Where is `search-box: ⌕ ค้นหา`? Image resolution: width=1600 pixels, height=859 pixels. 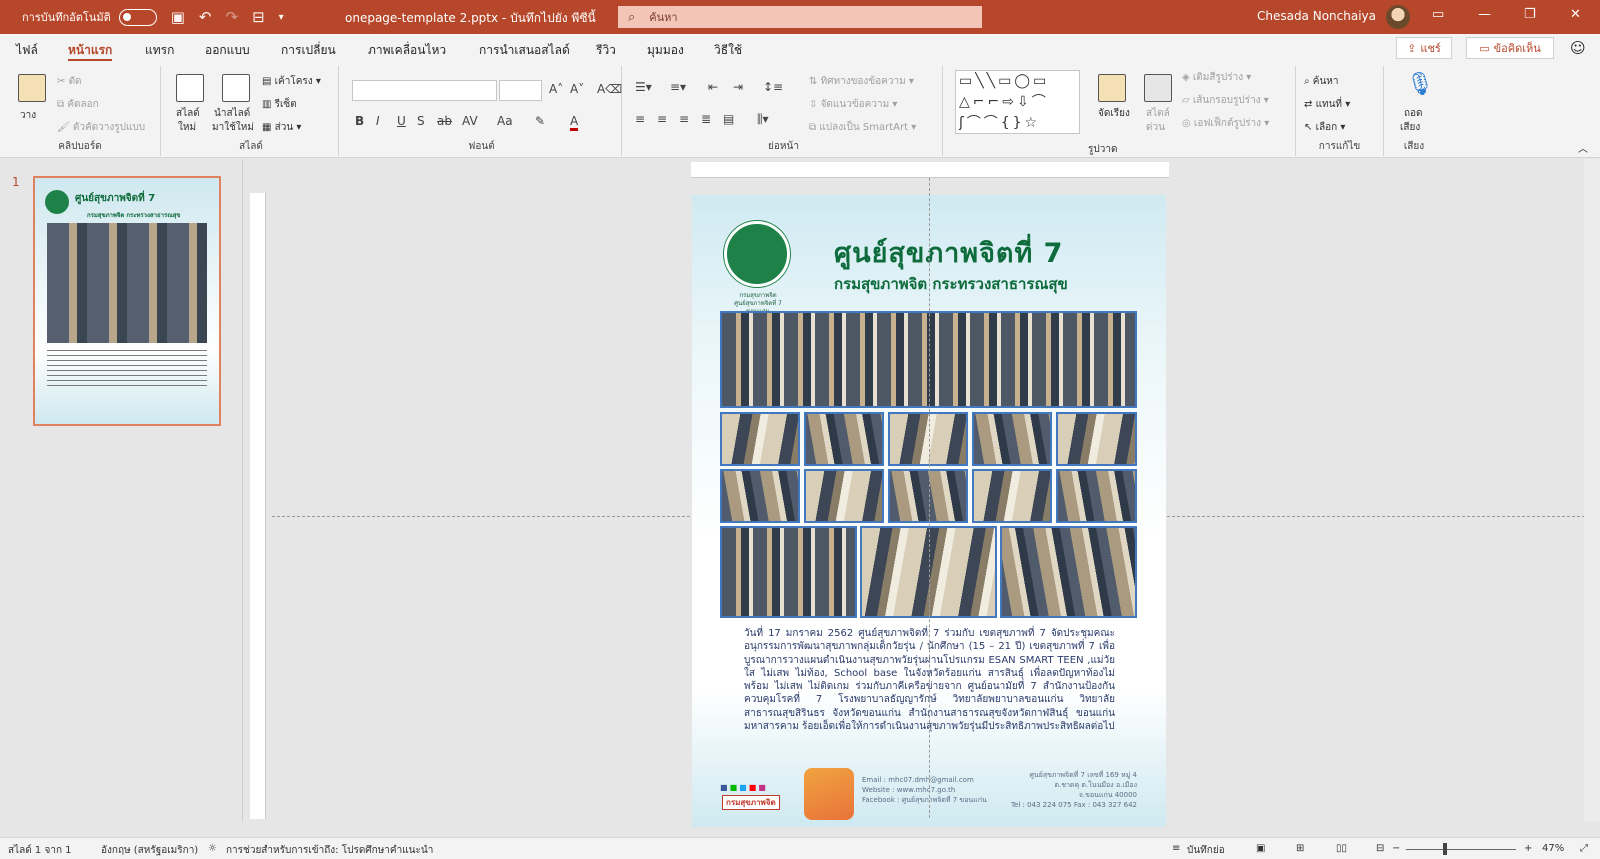
search-box: ⌕ ค้นหา is located at coordinates (800, 17).